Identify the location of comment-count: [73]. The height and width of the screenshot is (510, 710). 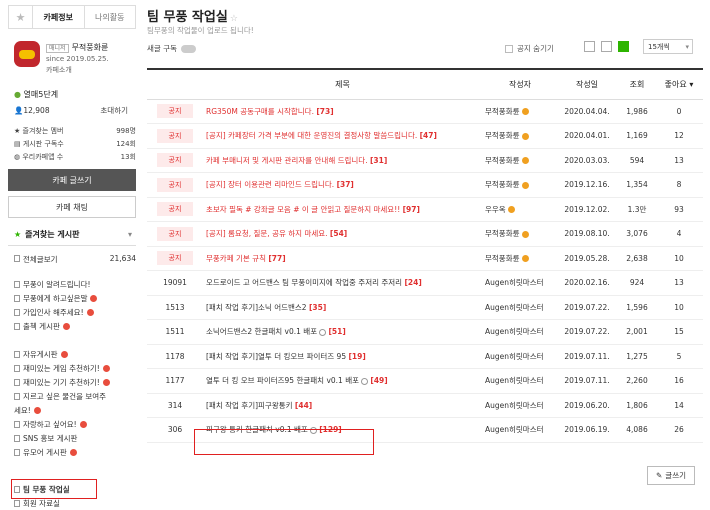
(324, 111).